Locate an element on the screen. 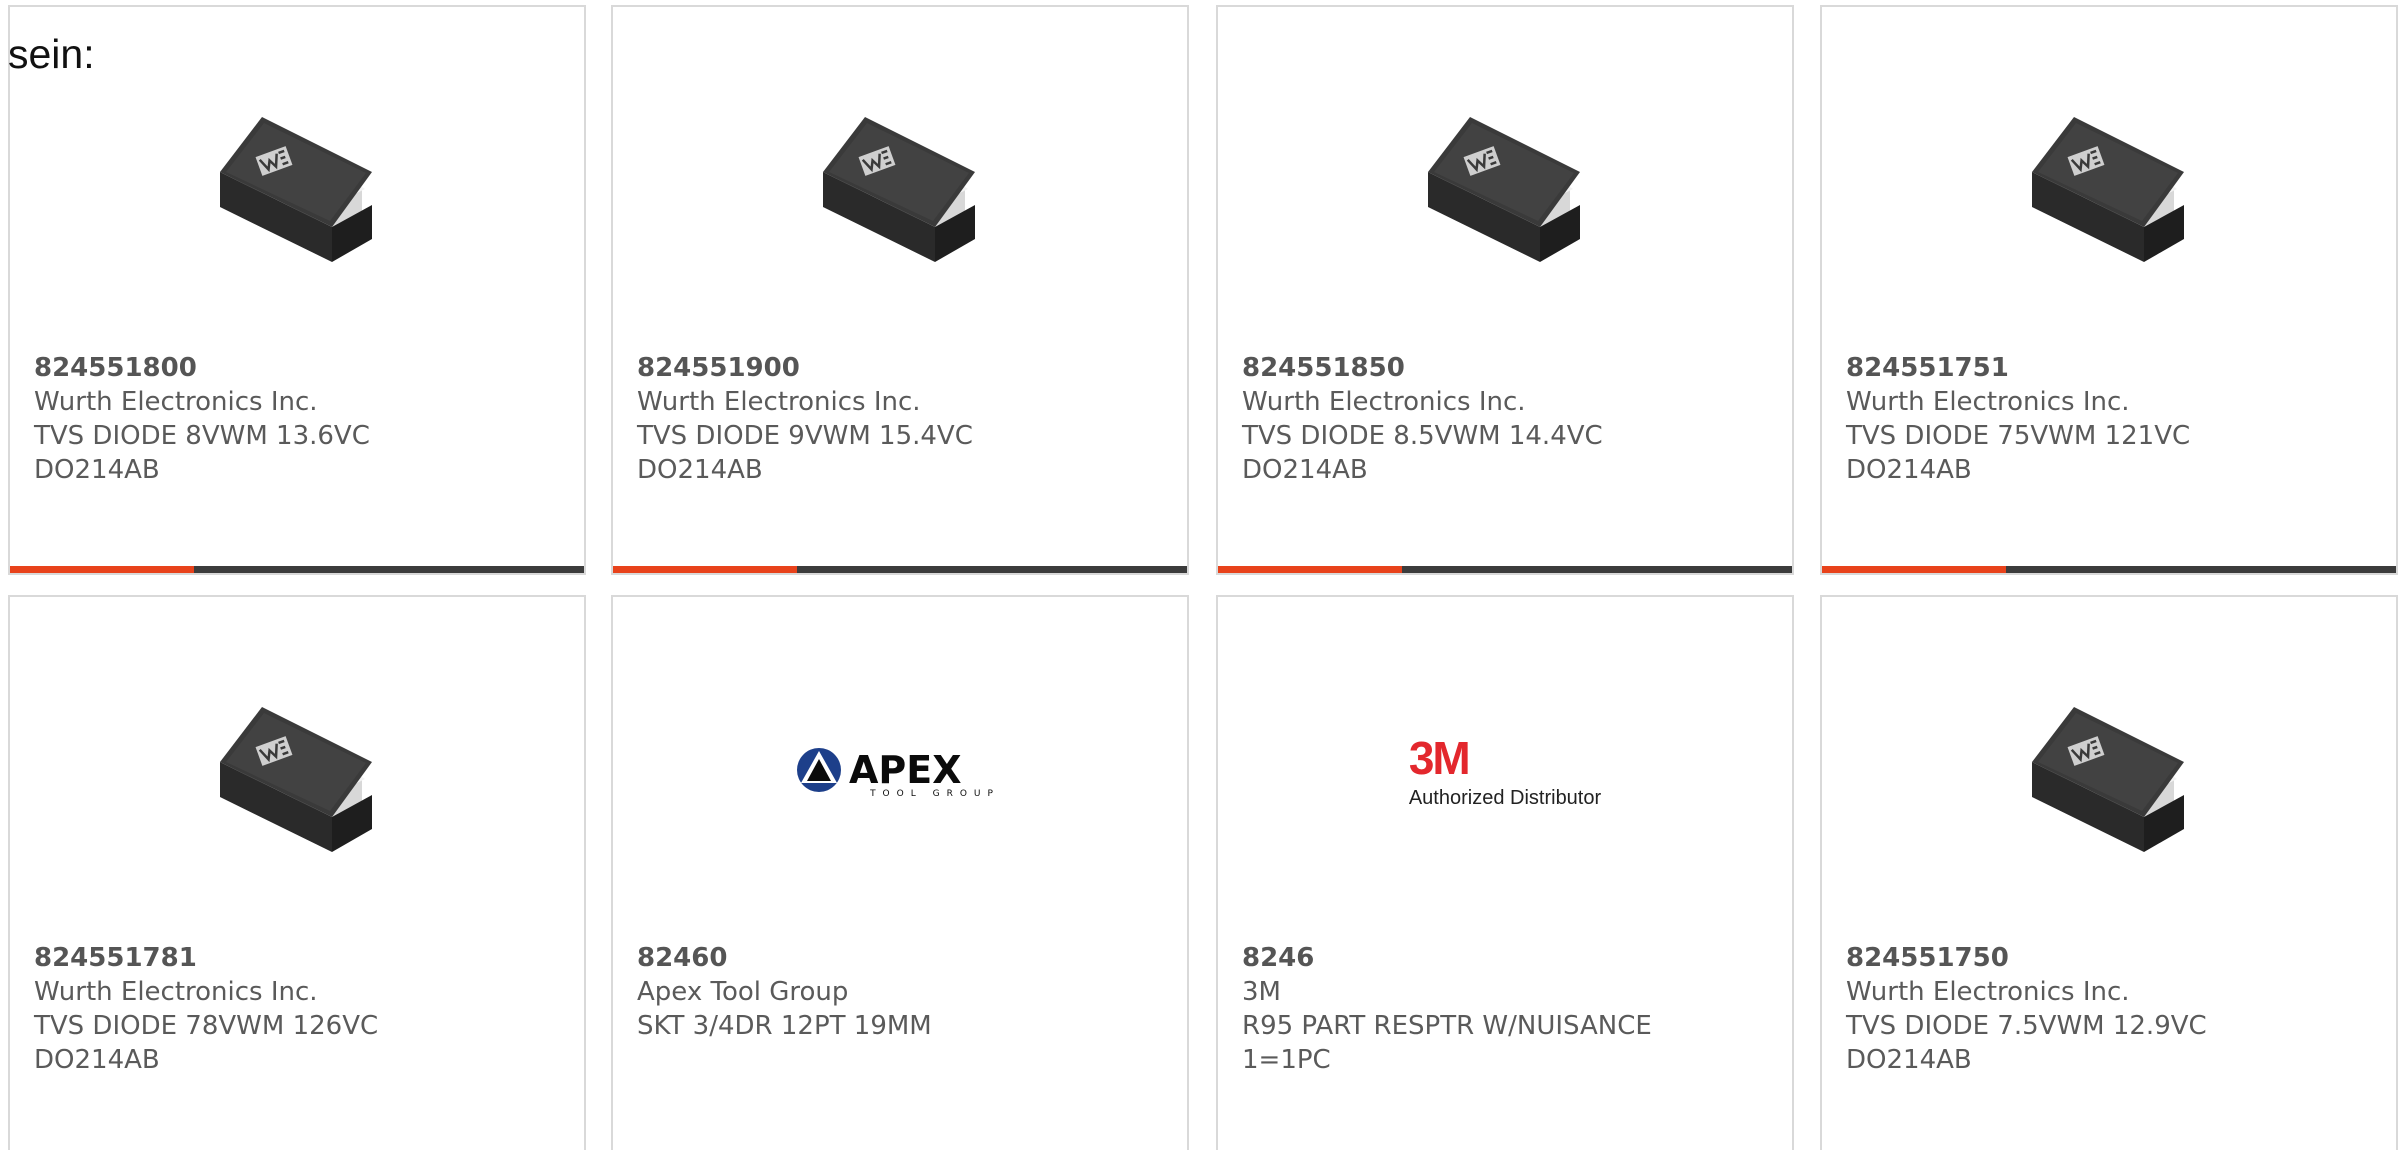 The height and width of the screenshot is (1150, 2400). description-line-1: TVS DIODE 8VWM 13.6VC is located at coordinates (202, 436).